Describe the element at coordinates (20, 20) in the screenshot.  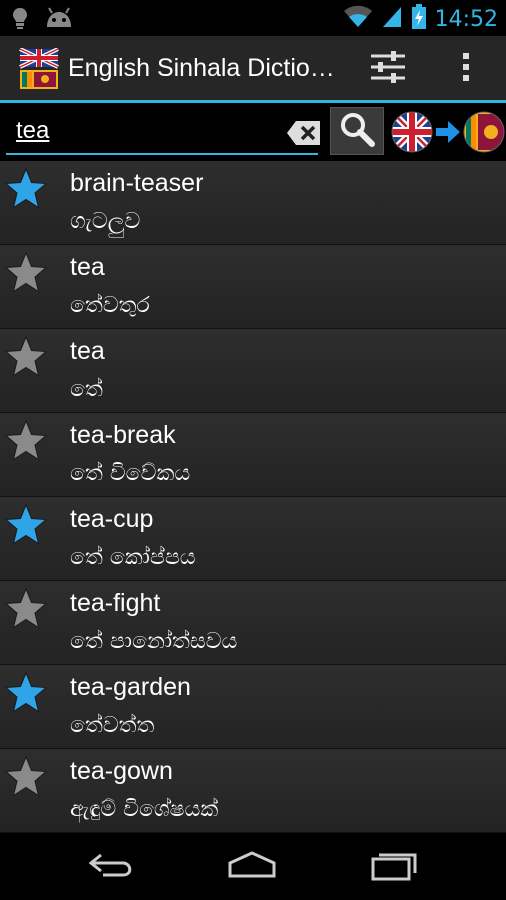
I see `notification-icon` at that location.